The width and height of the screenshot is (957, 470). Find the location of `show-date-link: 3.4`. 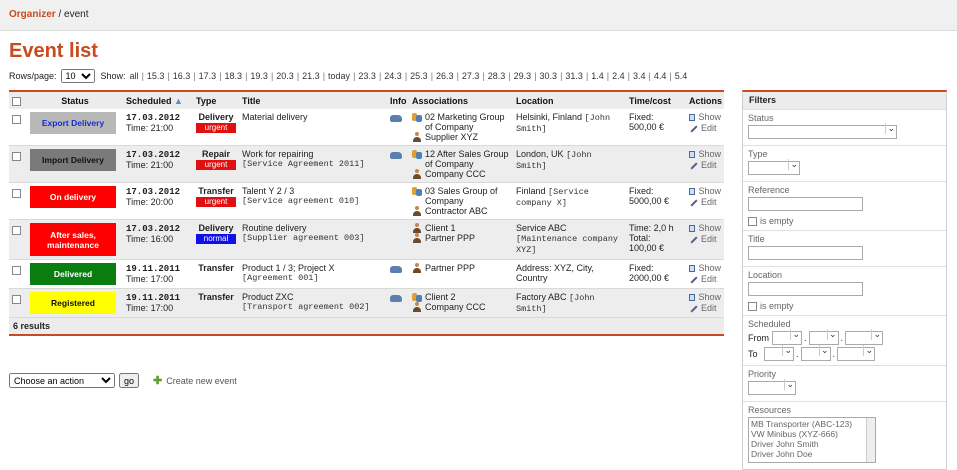

show-date-link: 3.4 is located at coordinates (639, 76).